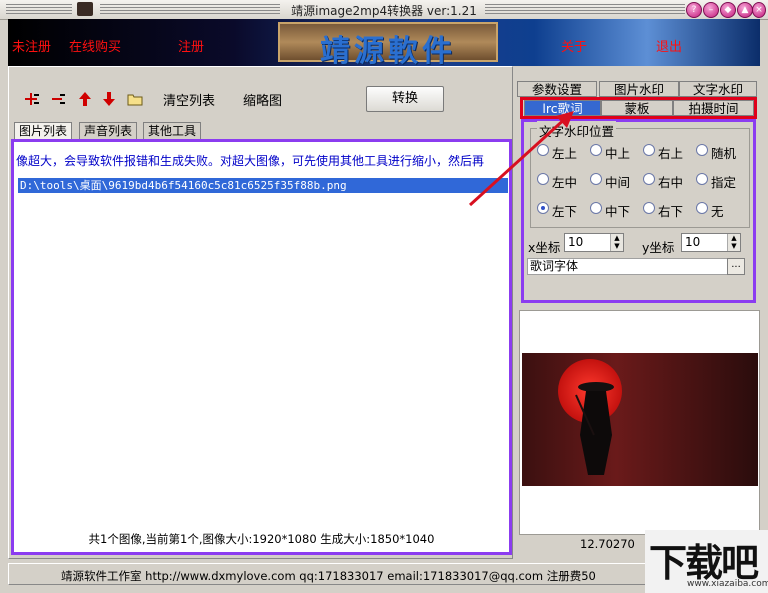 The height and width of the screenshot is (593, 768). What do you see at coordinates (191, 45) in the screenshot?
I see `register-link: 注册` at bounding box center [191, 45].